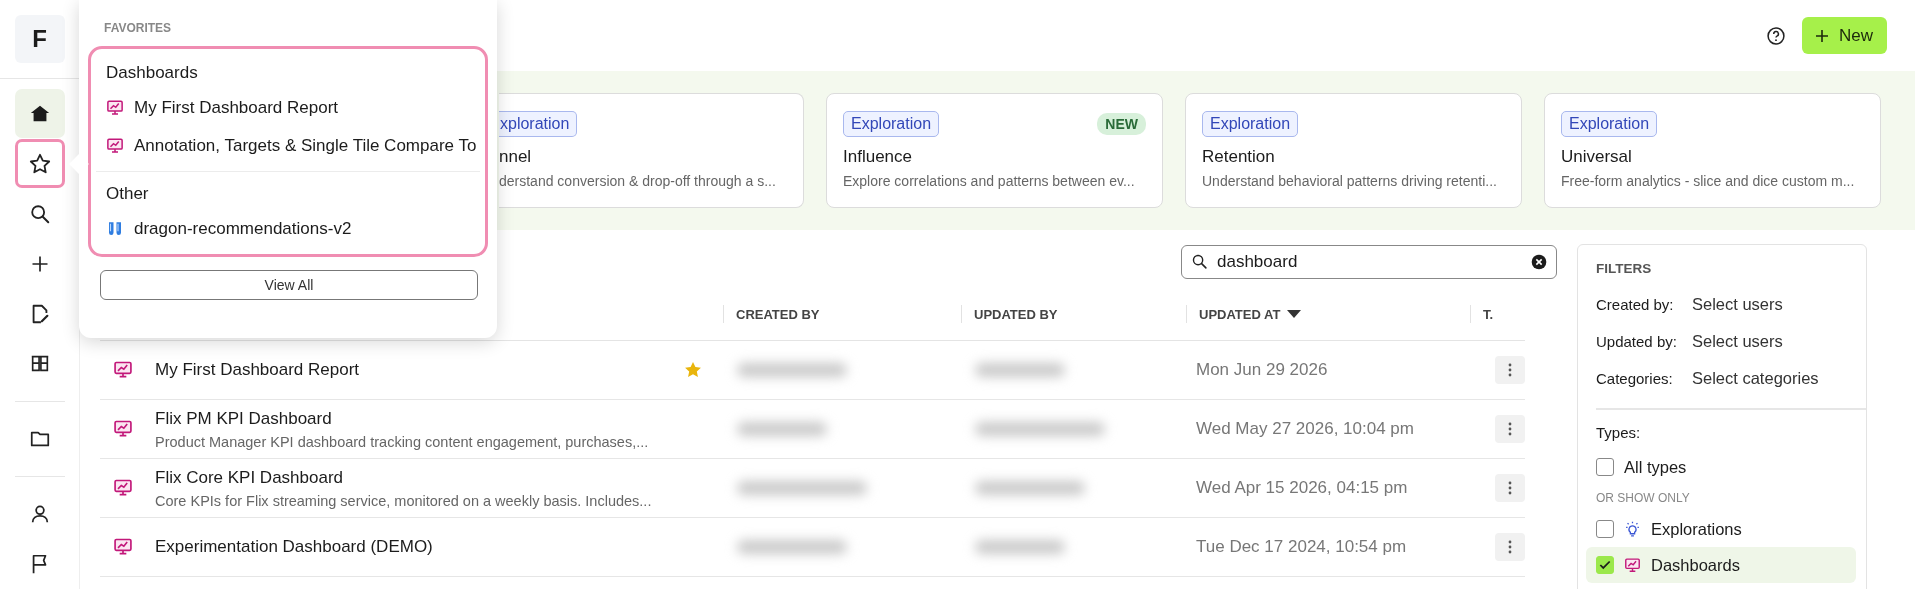  What do you see at coordinates (778, 314) in the screenshot?
I see `column-header: CREATED BY` at bounding box center [778, 314].